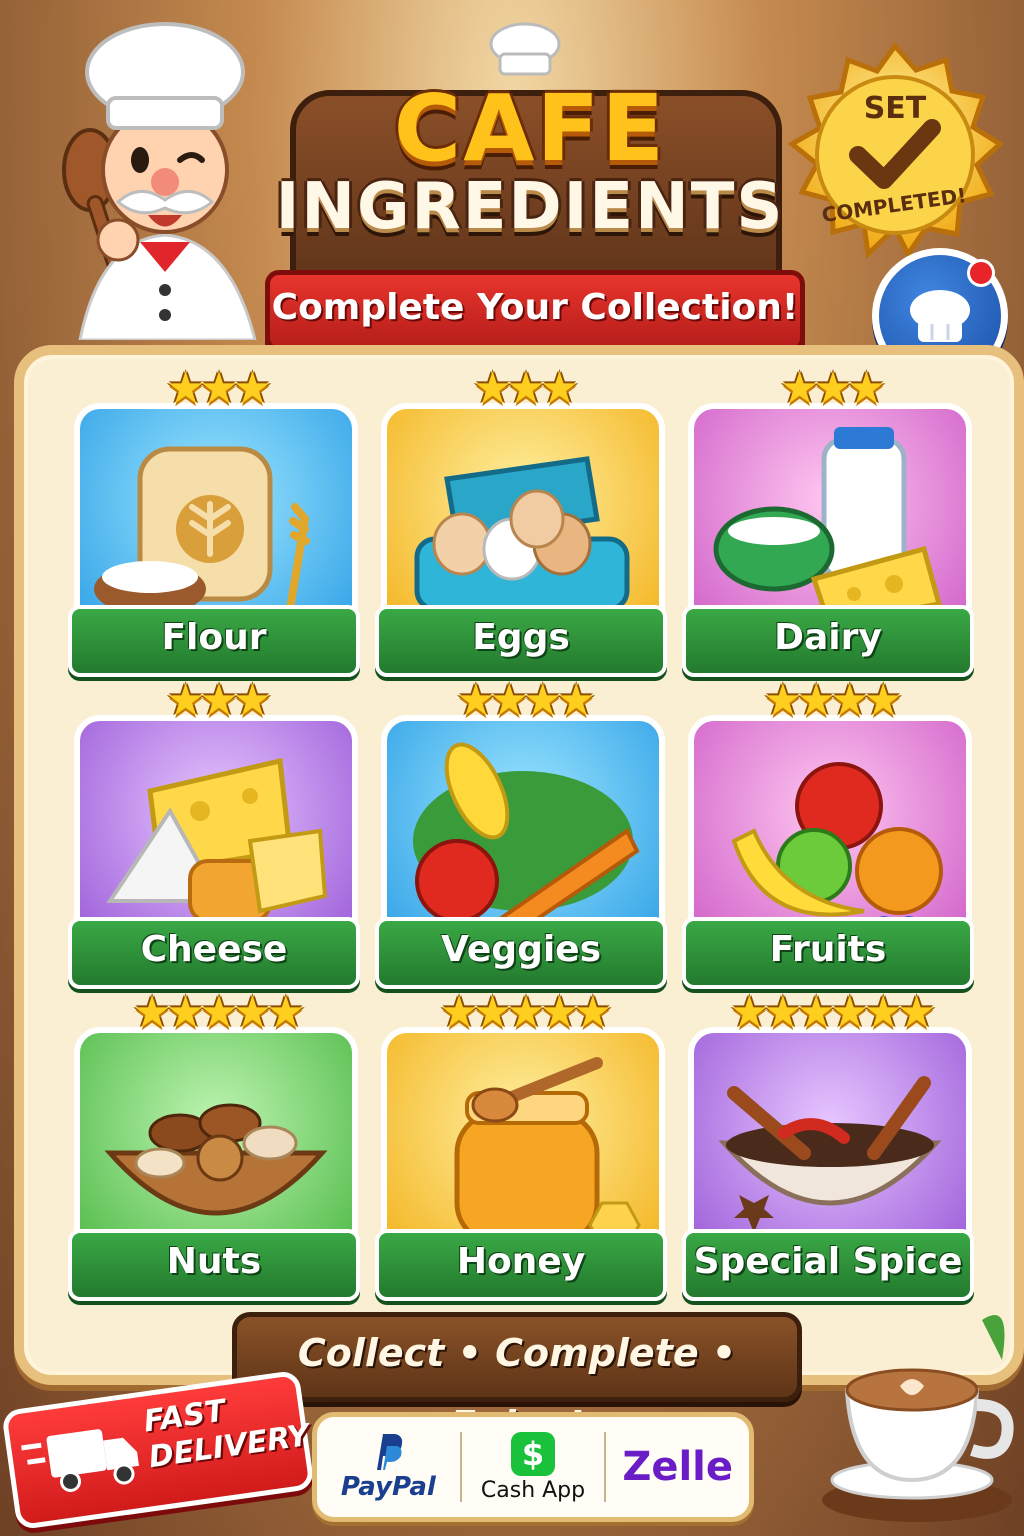 Image resolution: width=1024 pixels, height=1536 pixels. I want to click on chef-mascot, so click(159, 181).